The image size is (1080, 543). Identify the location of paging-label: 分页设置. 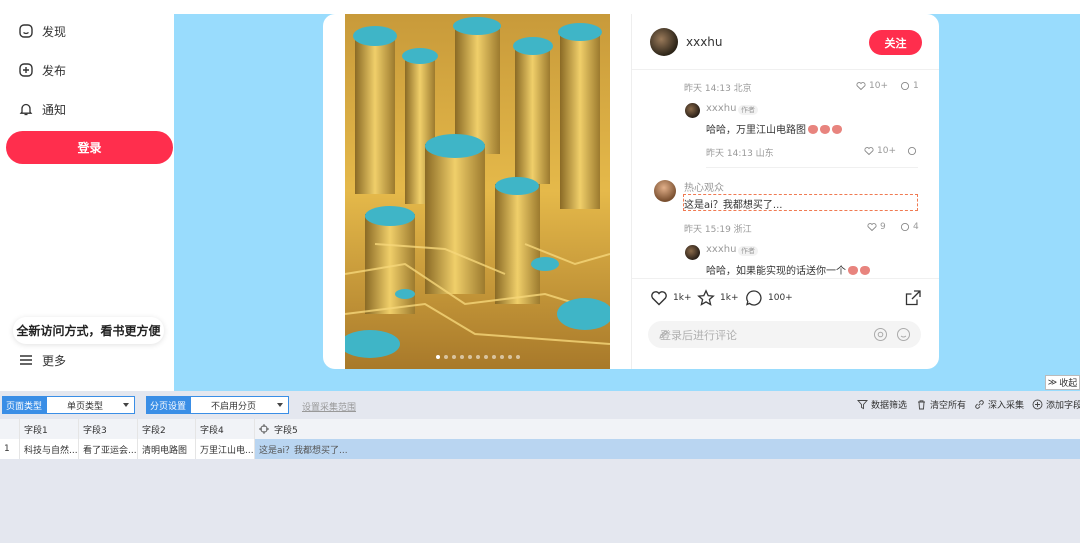
(168, 405).